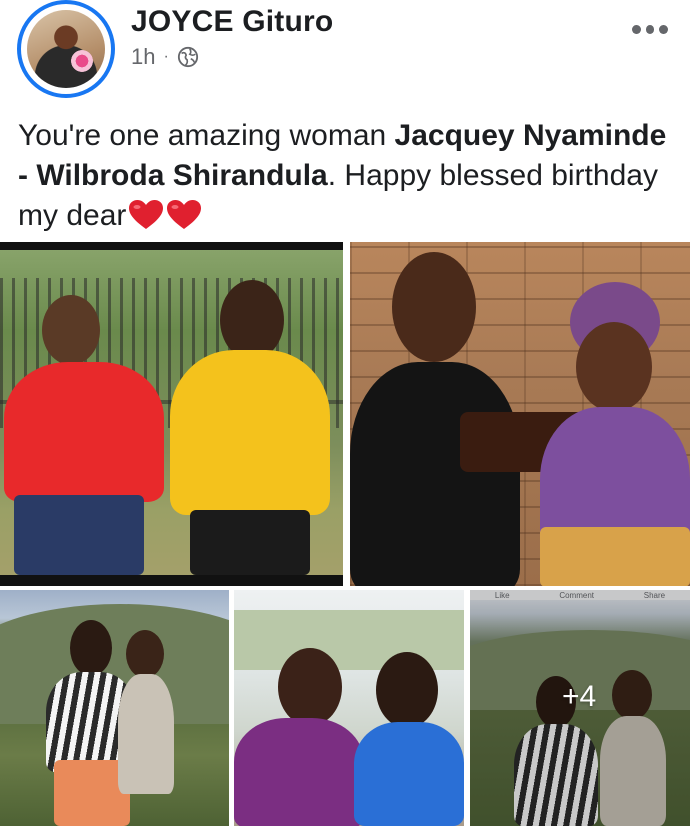 The height and width of the screenshot is (826, 690). I want to click on profile-avatar-ring, so click(66, 49).